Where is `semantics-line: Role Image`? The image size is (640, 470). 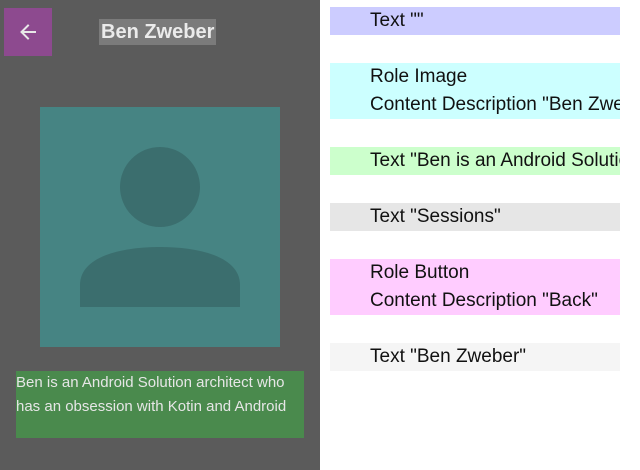
semantics-line: Role Image is located at coordinates (419, 76).